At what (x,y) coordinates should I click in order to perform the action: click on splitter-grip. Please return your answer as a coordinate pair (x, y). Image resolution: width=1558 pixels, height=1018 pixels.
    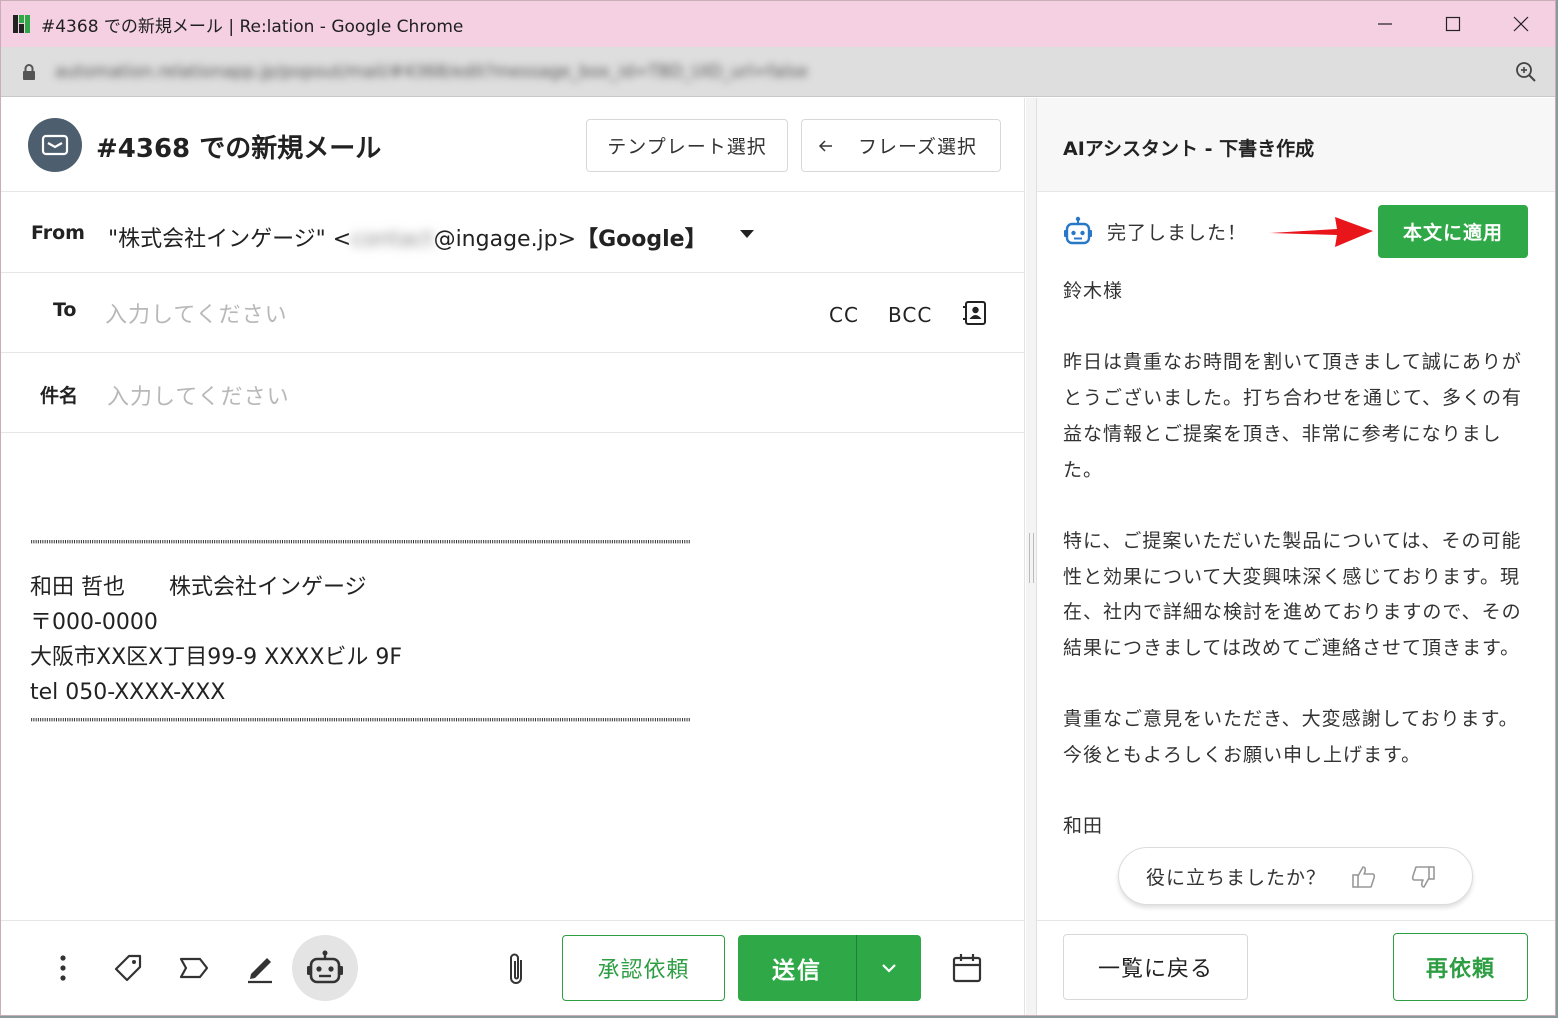
    Looking at the image, I should click on (1031, 558).